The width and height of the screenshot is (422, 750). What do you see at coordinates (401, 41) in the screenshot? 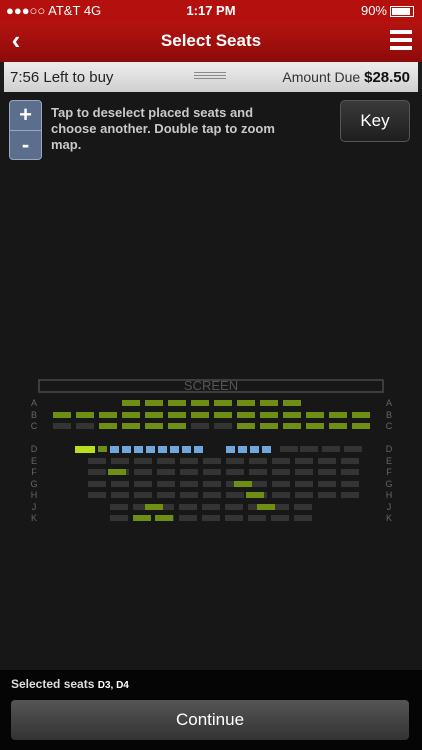
I see `hamburger-menu-icon` at bounding box center [401, 41].